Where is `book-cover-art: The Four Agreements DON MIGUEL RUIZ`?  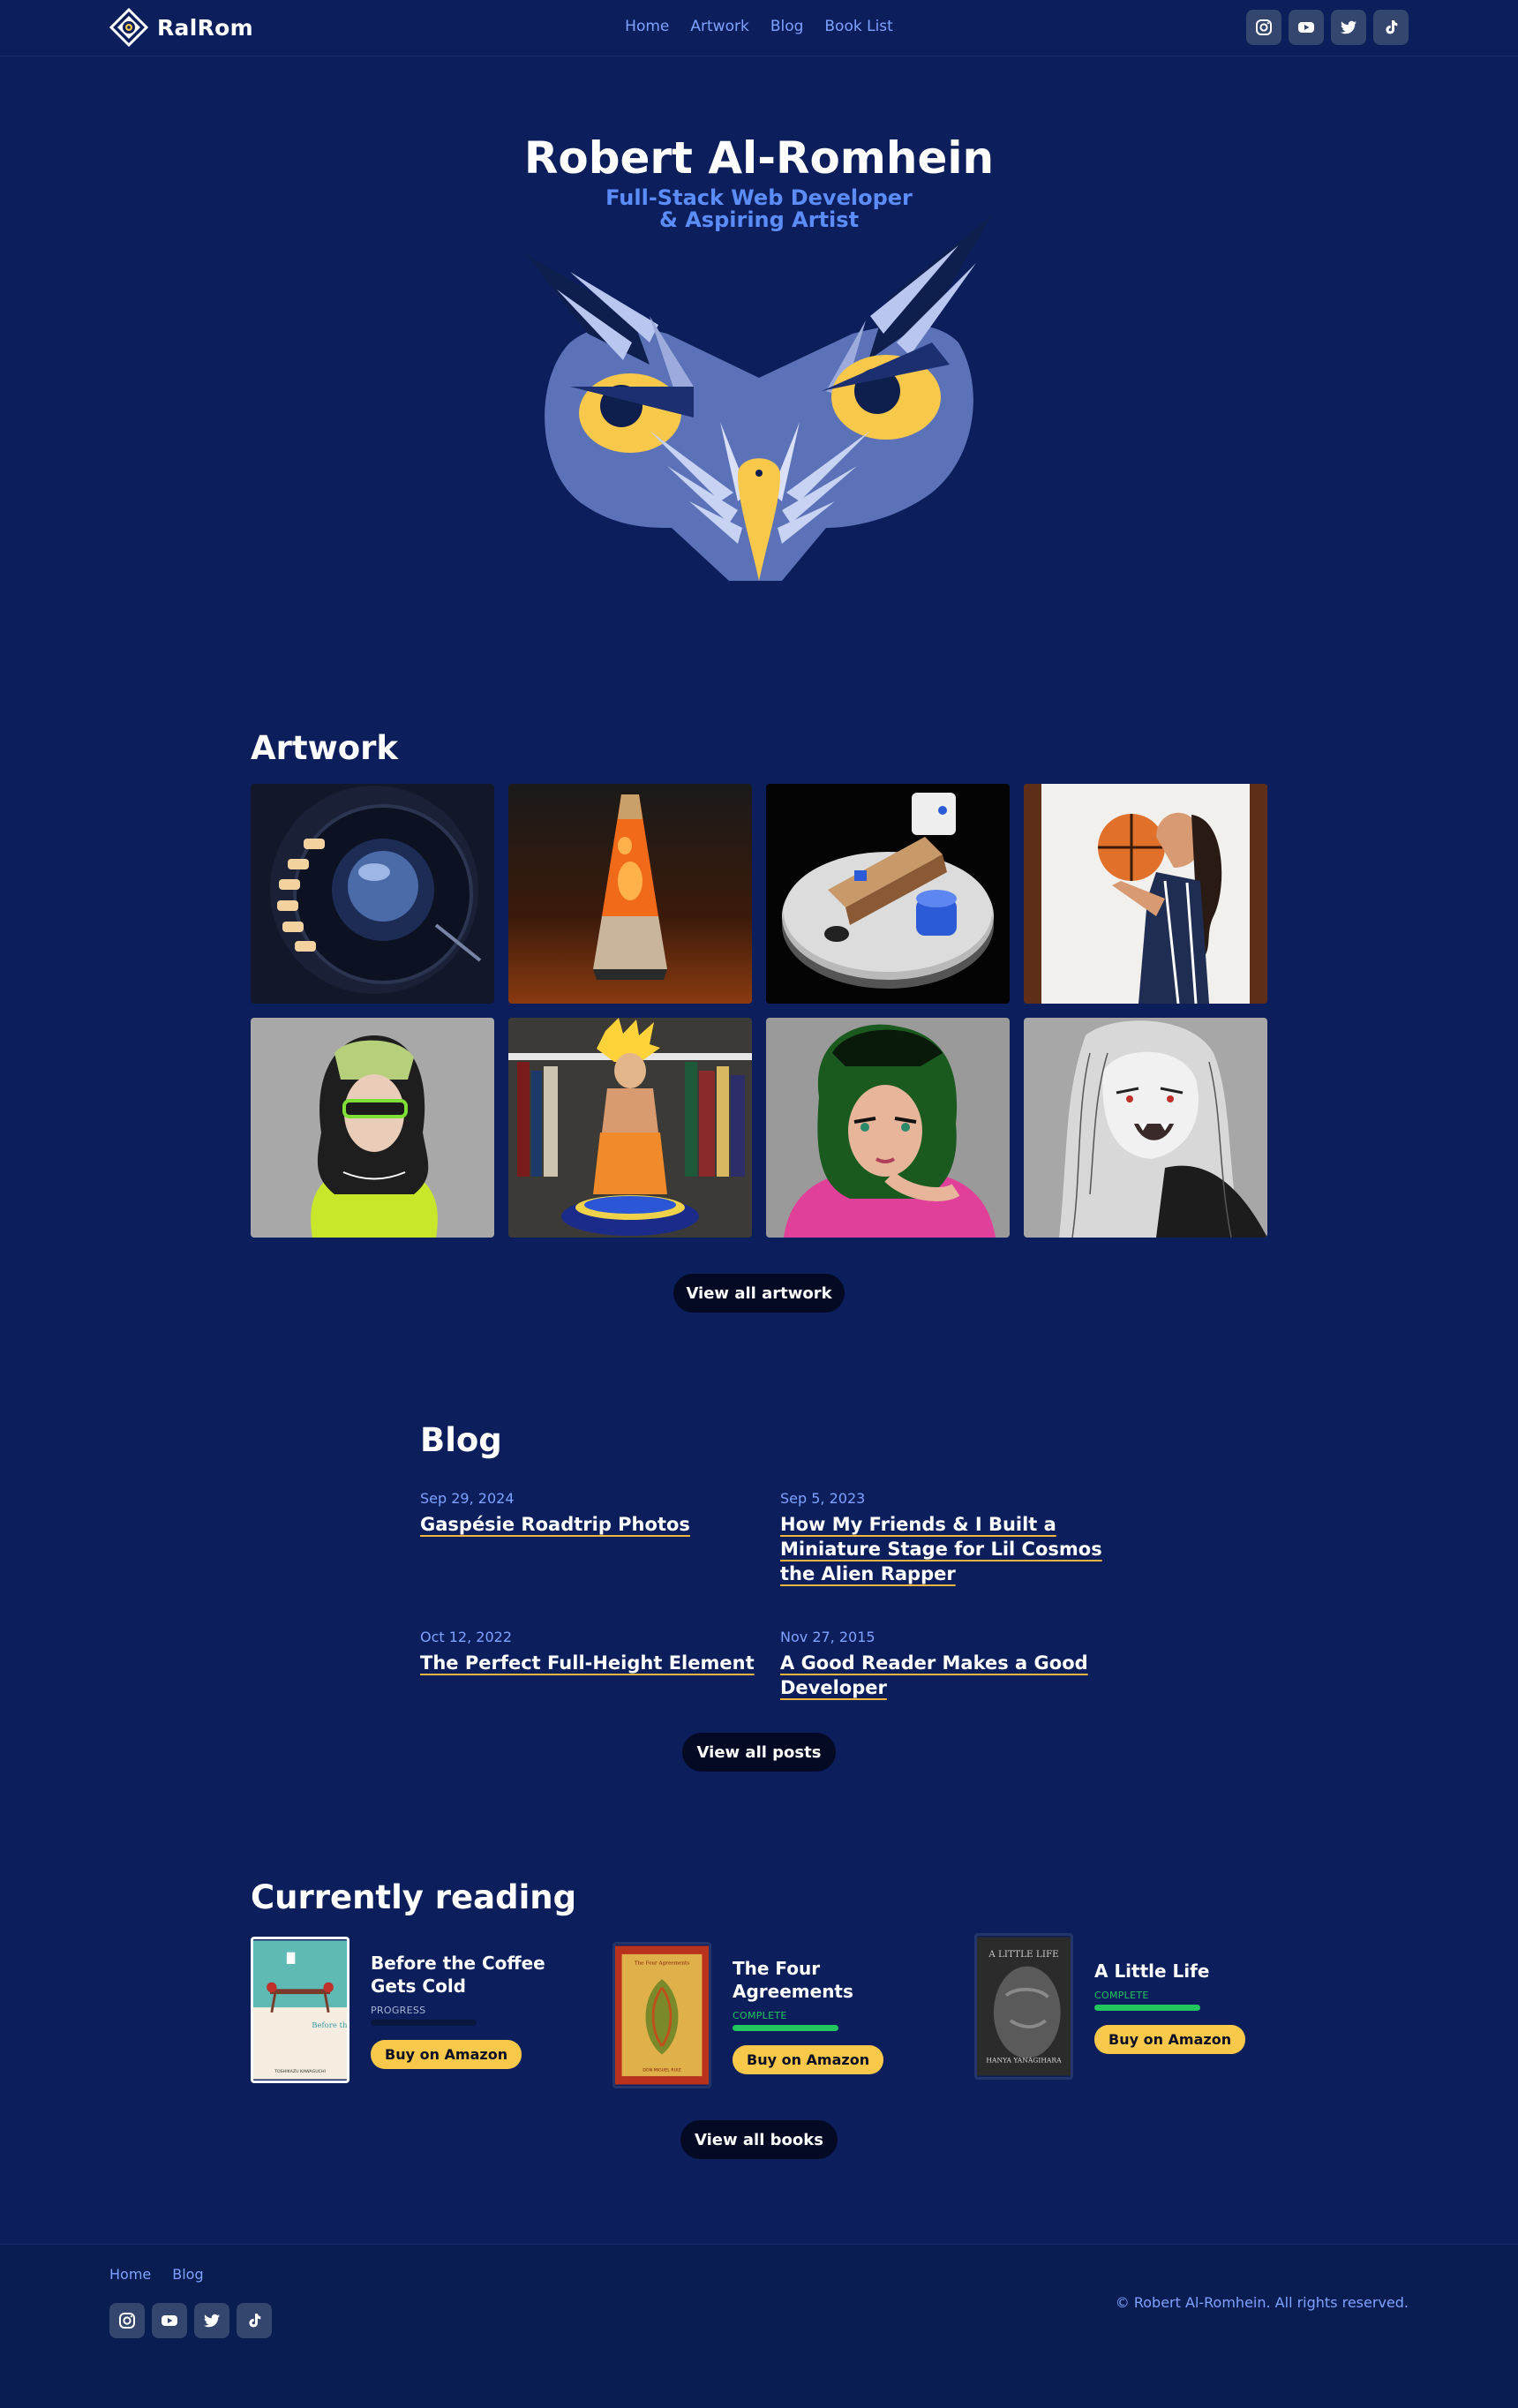 book-cover-art: The Four Agreements DON MIGUEL RUIZ is located at coordinates (662, 2015).